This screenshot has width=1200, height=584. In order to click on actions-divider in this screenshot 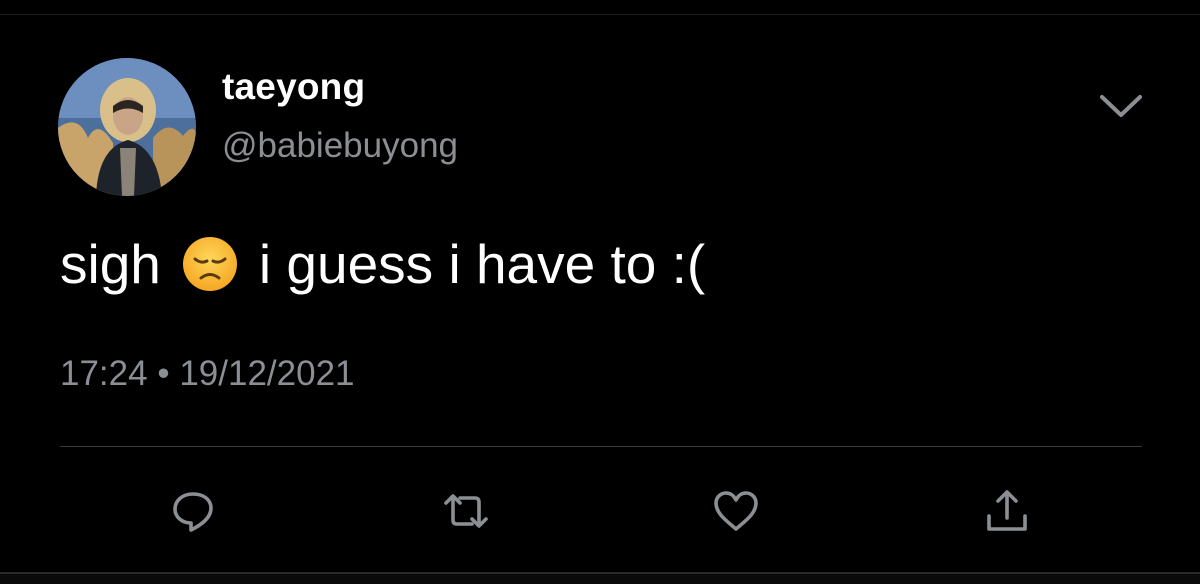, I will do `click(601, 446)`.